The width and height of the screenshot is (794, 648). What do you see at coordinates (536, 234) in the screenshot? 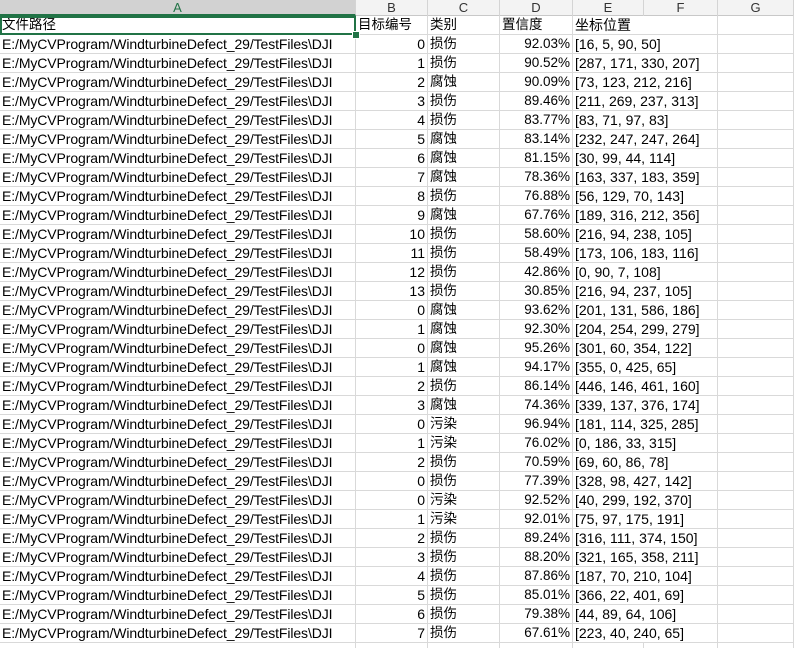
I see `cell-confidence: 58.60%` at bounding box center [536, 234].